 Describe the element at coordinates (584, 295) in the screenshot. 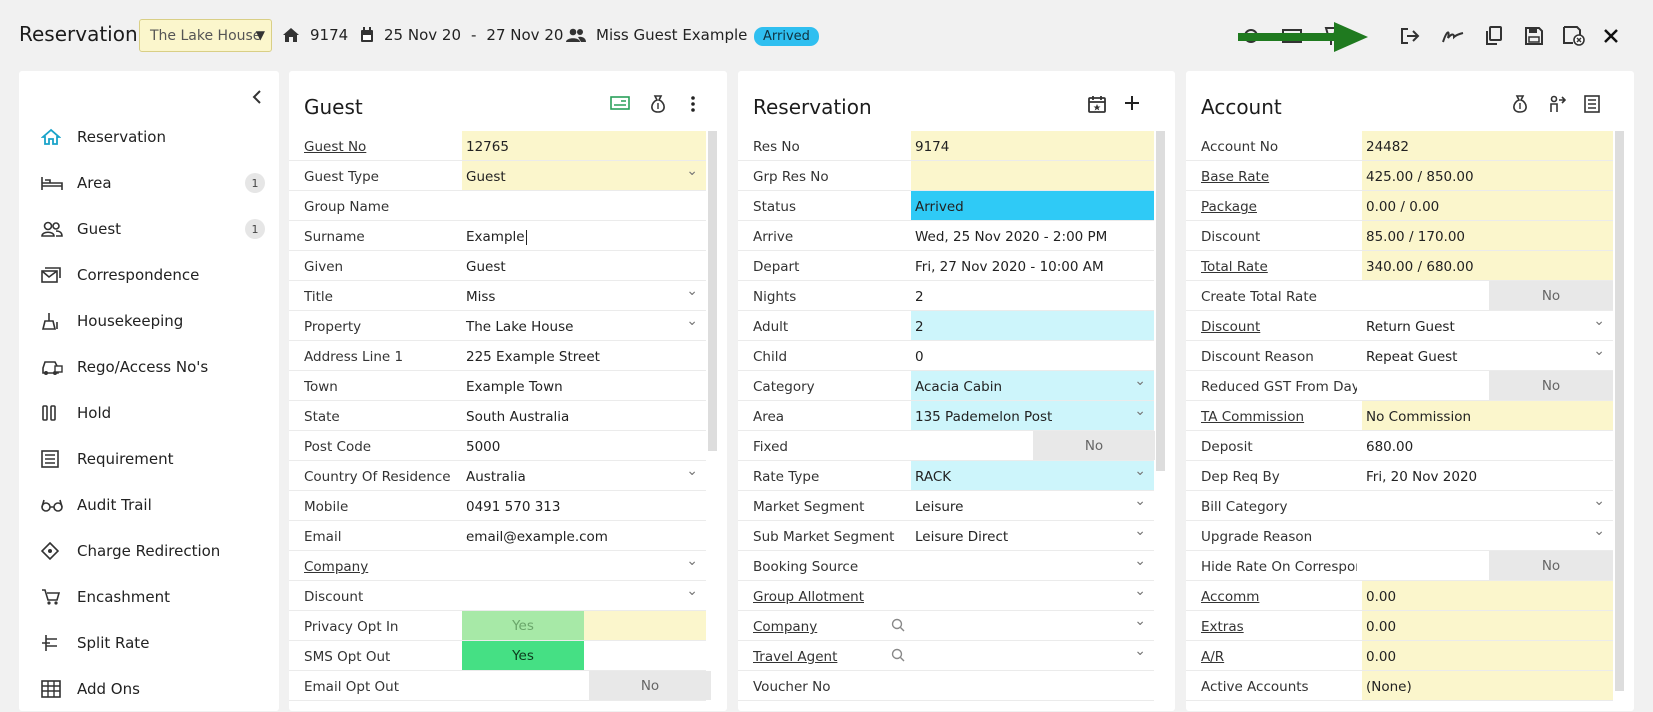

I see `field-select: Miss ⌄` at that location.